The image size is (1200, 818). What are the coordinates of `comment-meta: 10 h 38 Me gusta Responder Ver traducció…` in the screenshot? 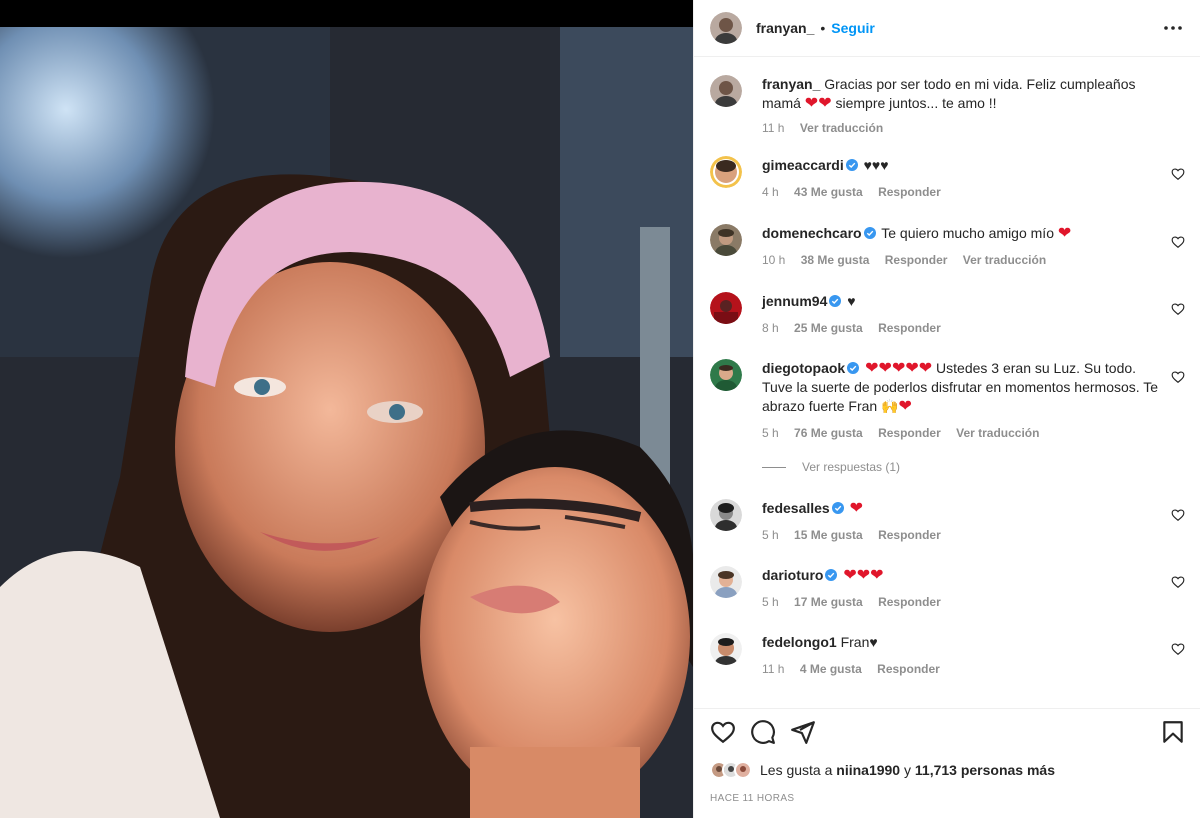 It's located at (910, 260).